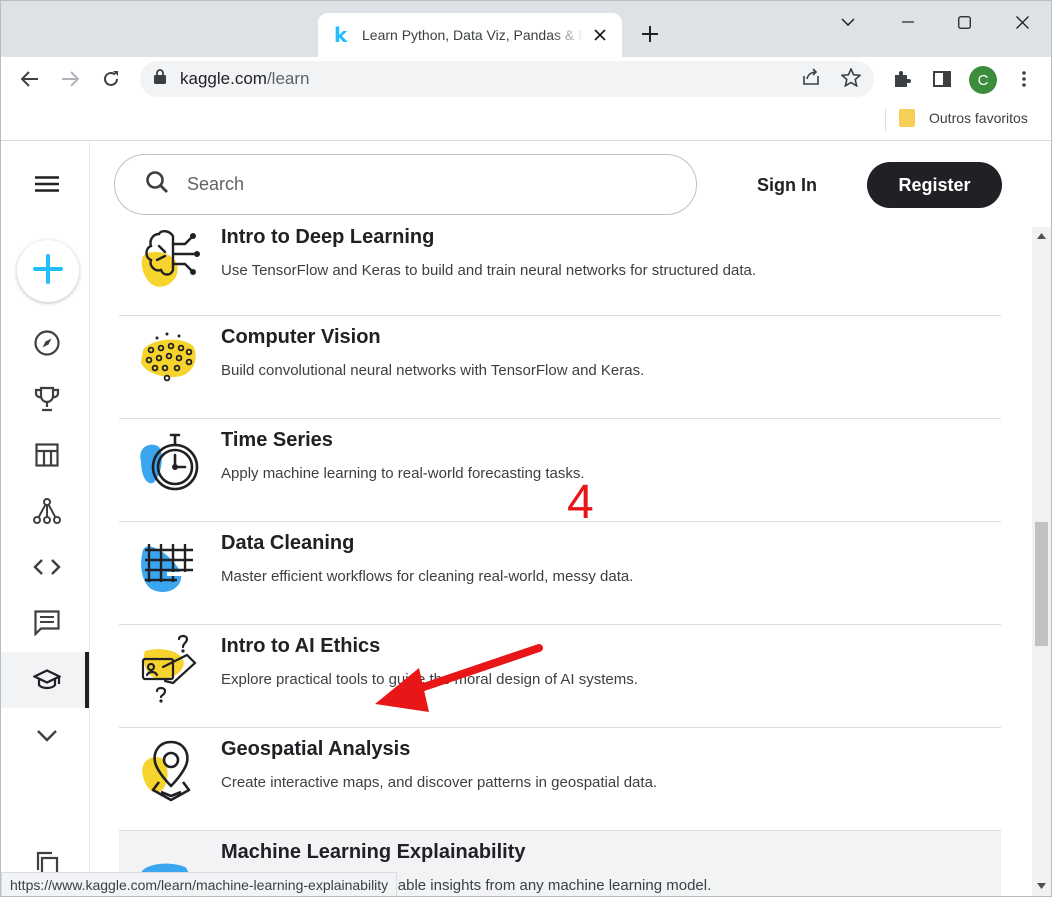  I want to click on code-icon, so click(47, 567).